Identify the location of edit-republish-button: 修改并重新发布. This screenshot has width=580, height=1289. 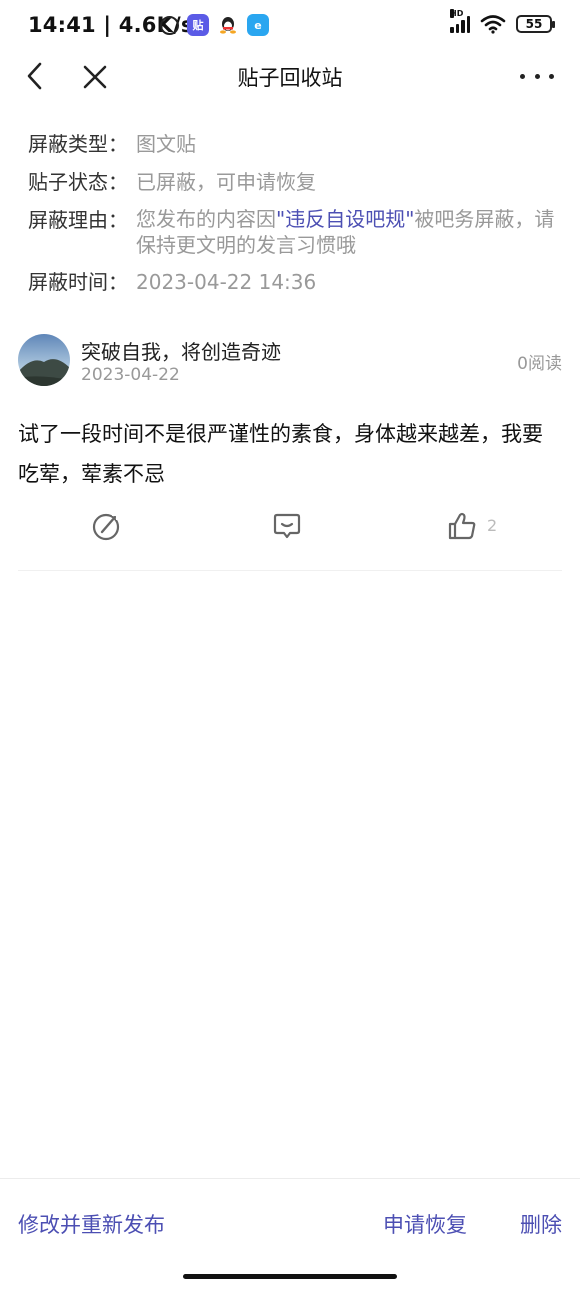
(91, 1224).